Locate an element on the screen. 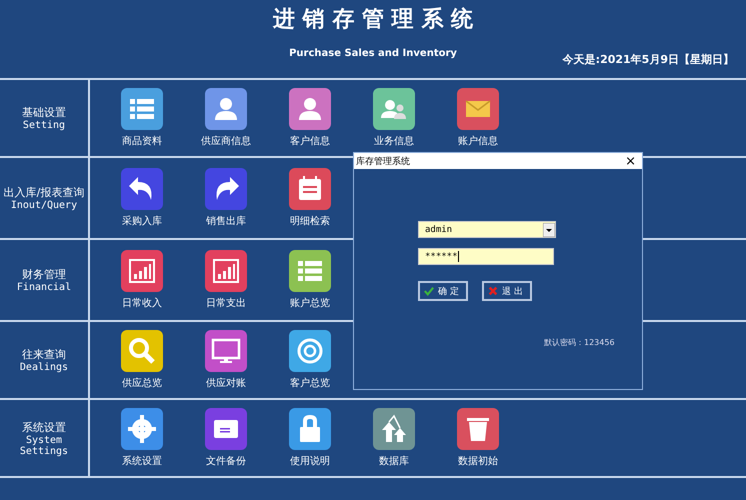 The height and width of the screenshot is (500, 746). menu-label: 文件备份 is located at coordinates (226, 461).